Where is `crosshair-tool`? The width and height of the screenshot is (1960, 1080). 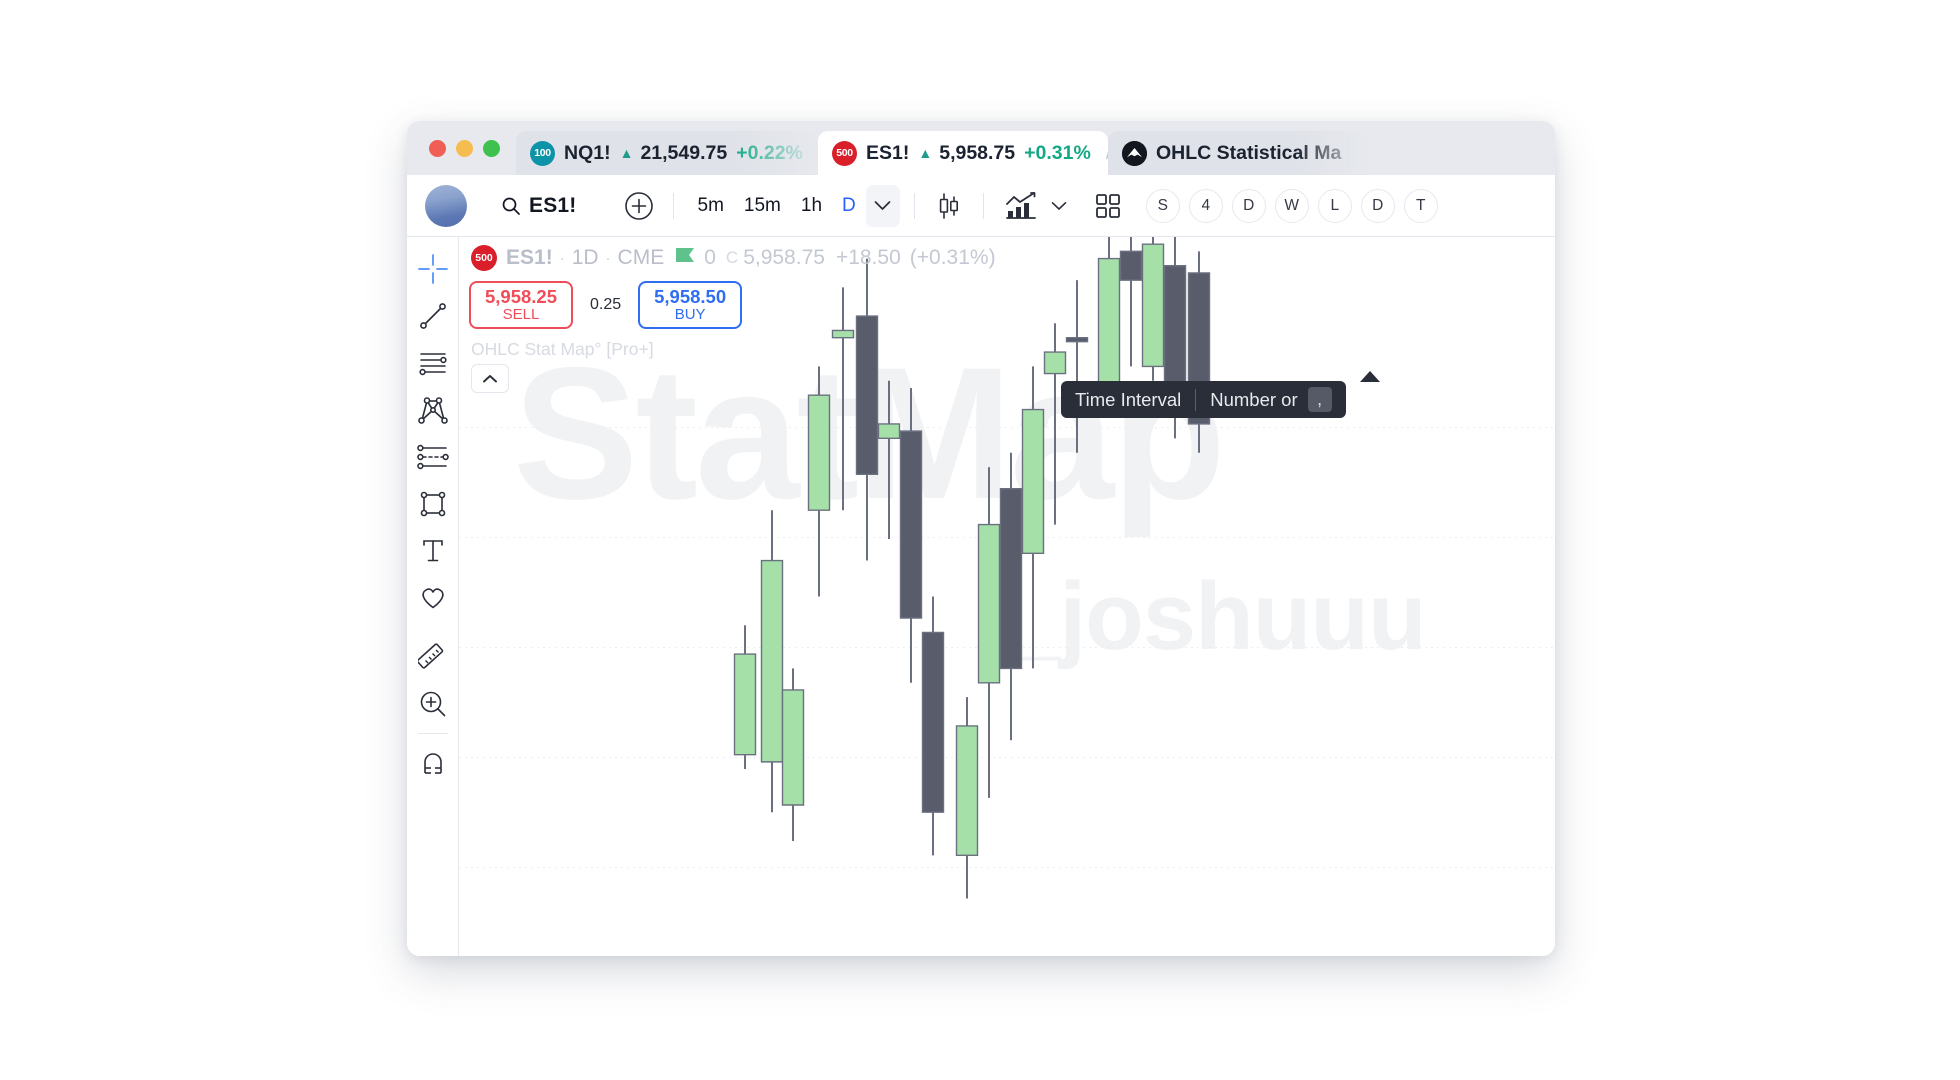
crosshair-tool is located at coordinates (433, 268).